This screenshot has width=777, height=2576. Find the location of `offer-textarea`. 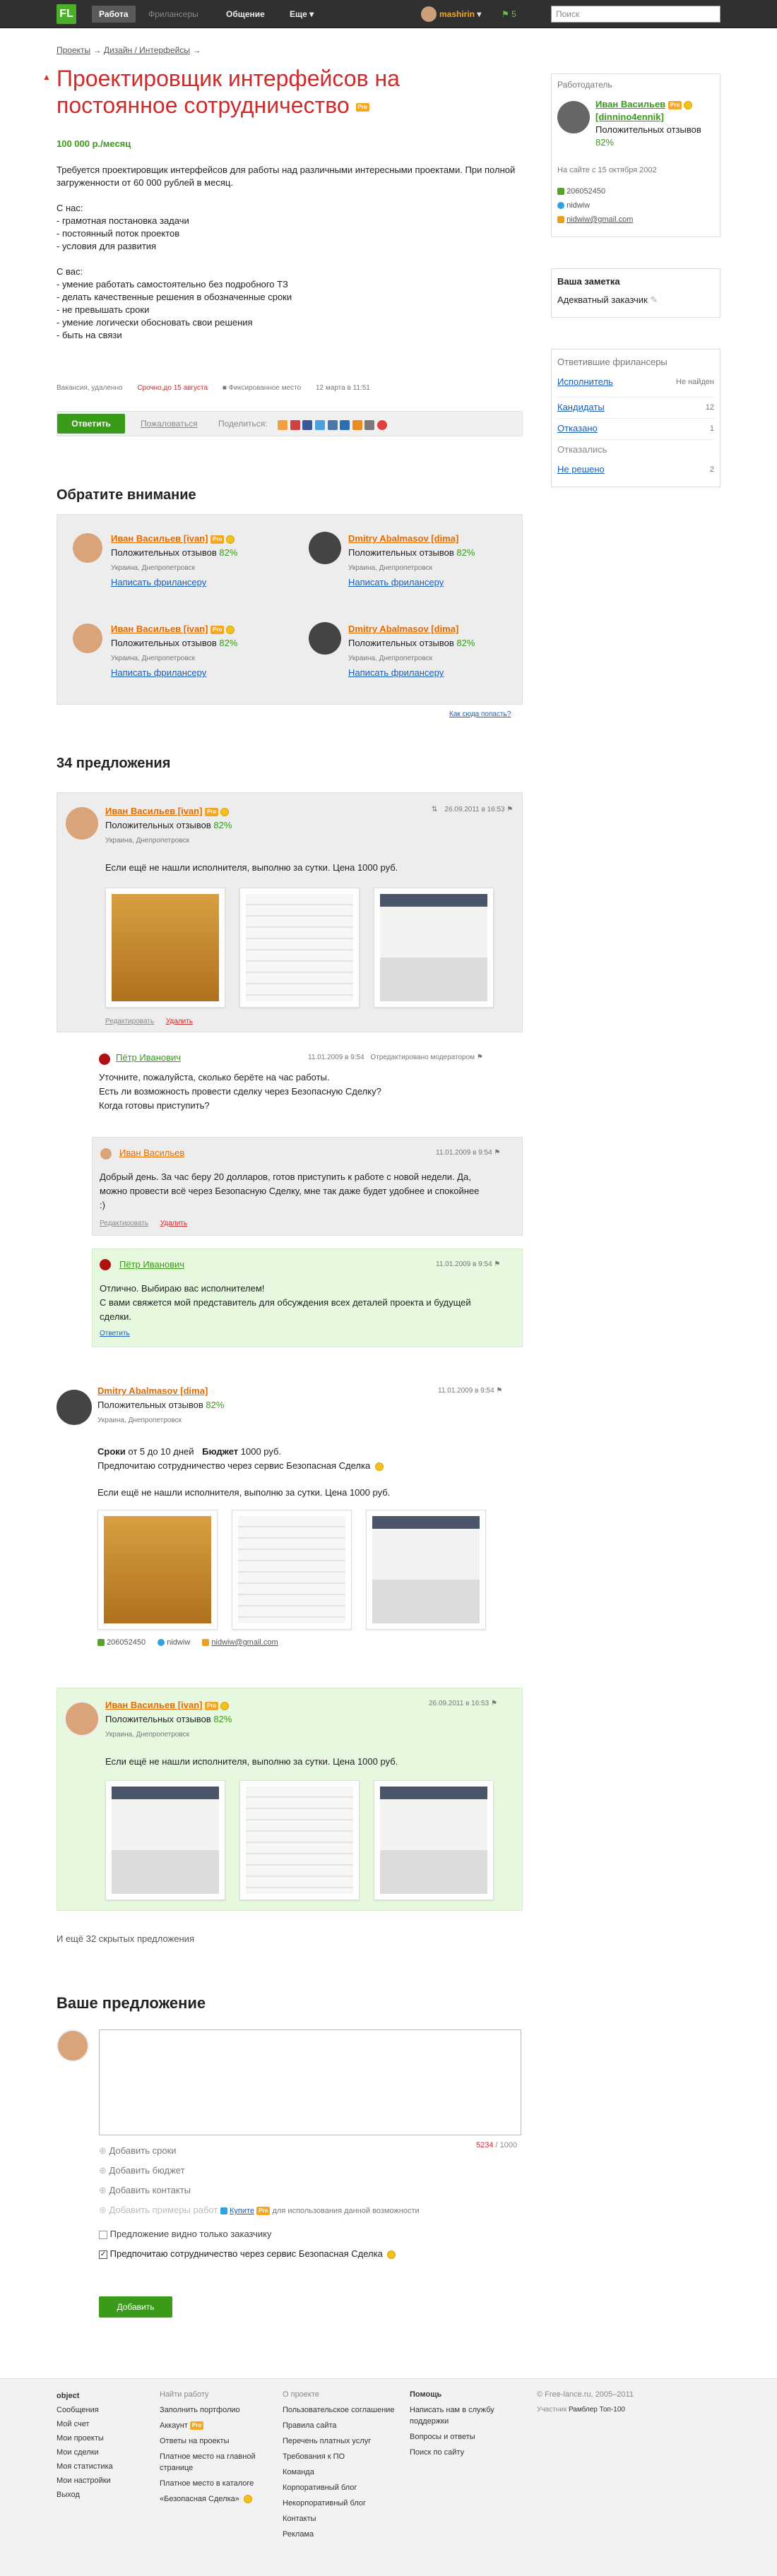

offer-textarea is located at coordinates (310, 2082).